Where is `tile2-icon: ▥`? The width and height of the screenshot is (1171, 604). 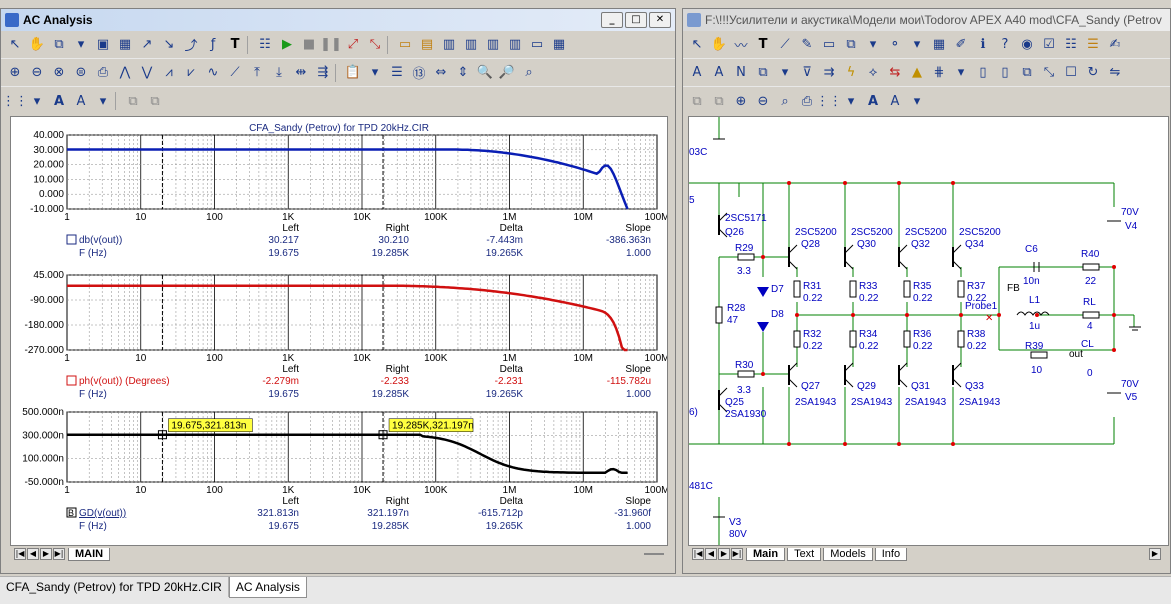 tile2-icon: ▥ is located at coordinates (471, 45).